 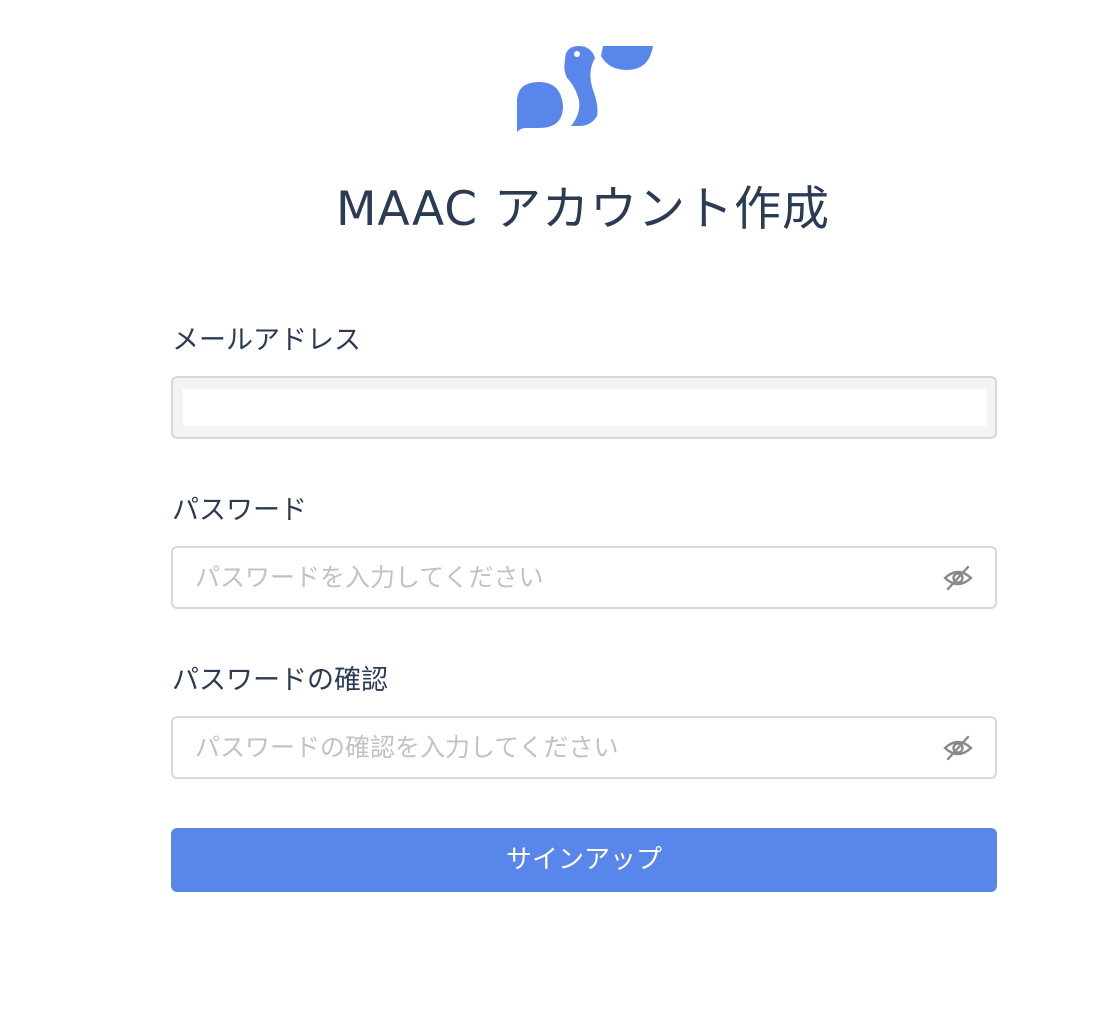 I want to click on password-confirm-field, so click(x=584, y=747).